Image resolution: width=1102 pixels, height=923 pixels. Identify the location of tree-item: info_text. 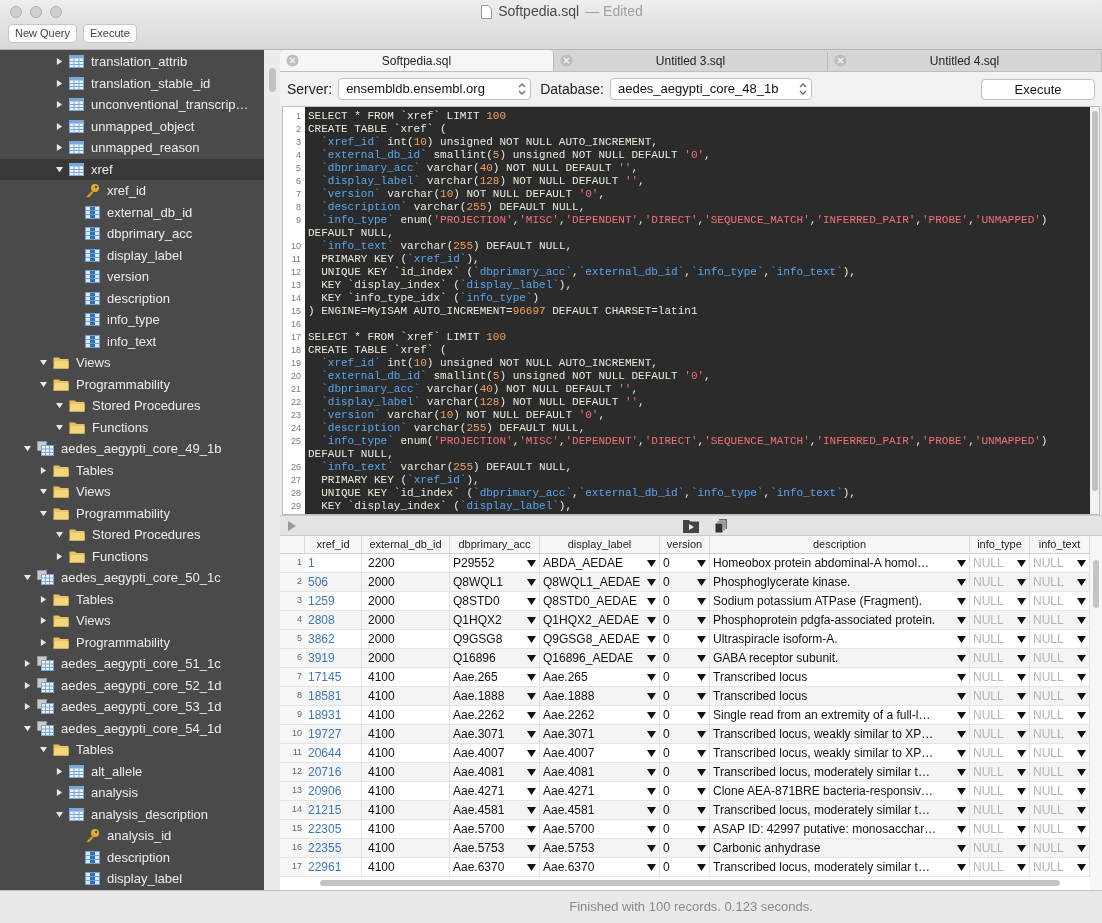
(132, 341).